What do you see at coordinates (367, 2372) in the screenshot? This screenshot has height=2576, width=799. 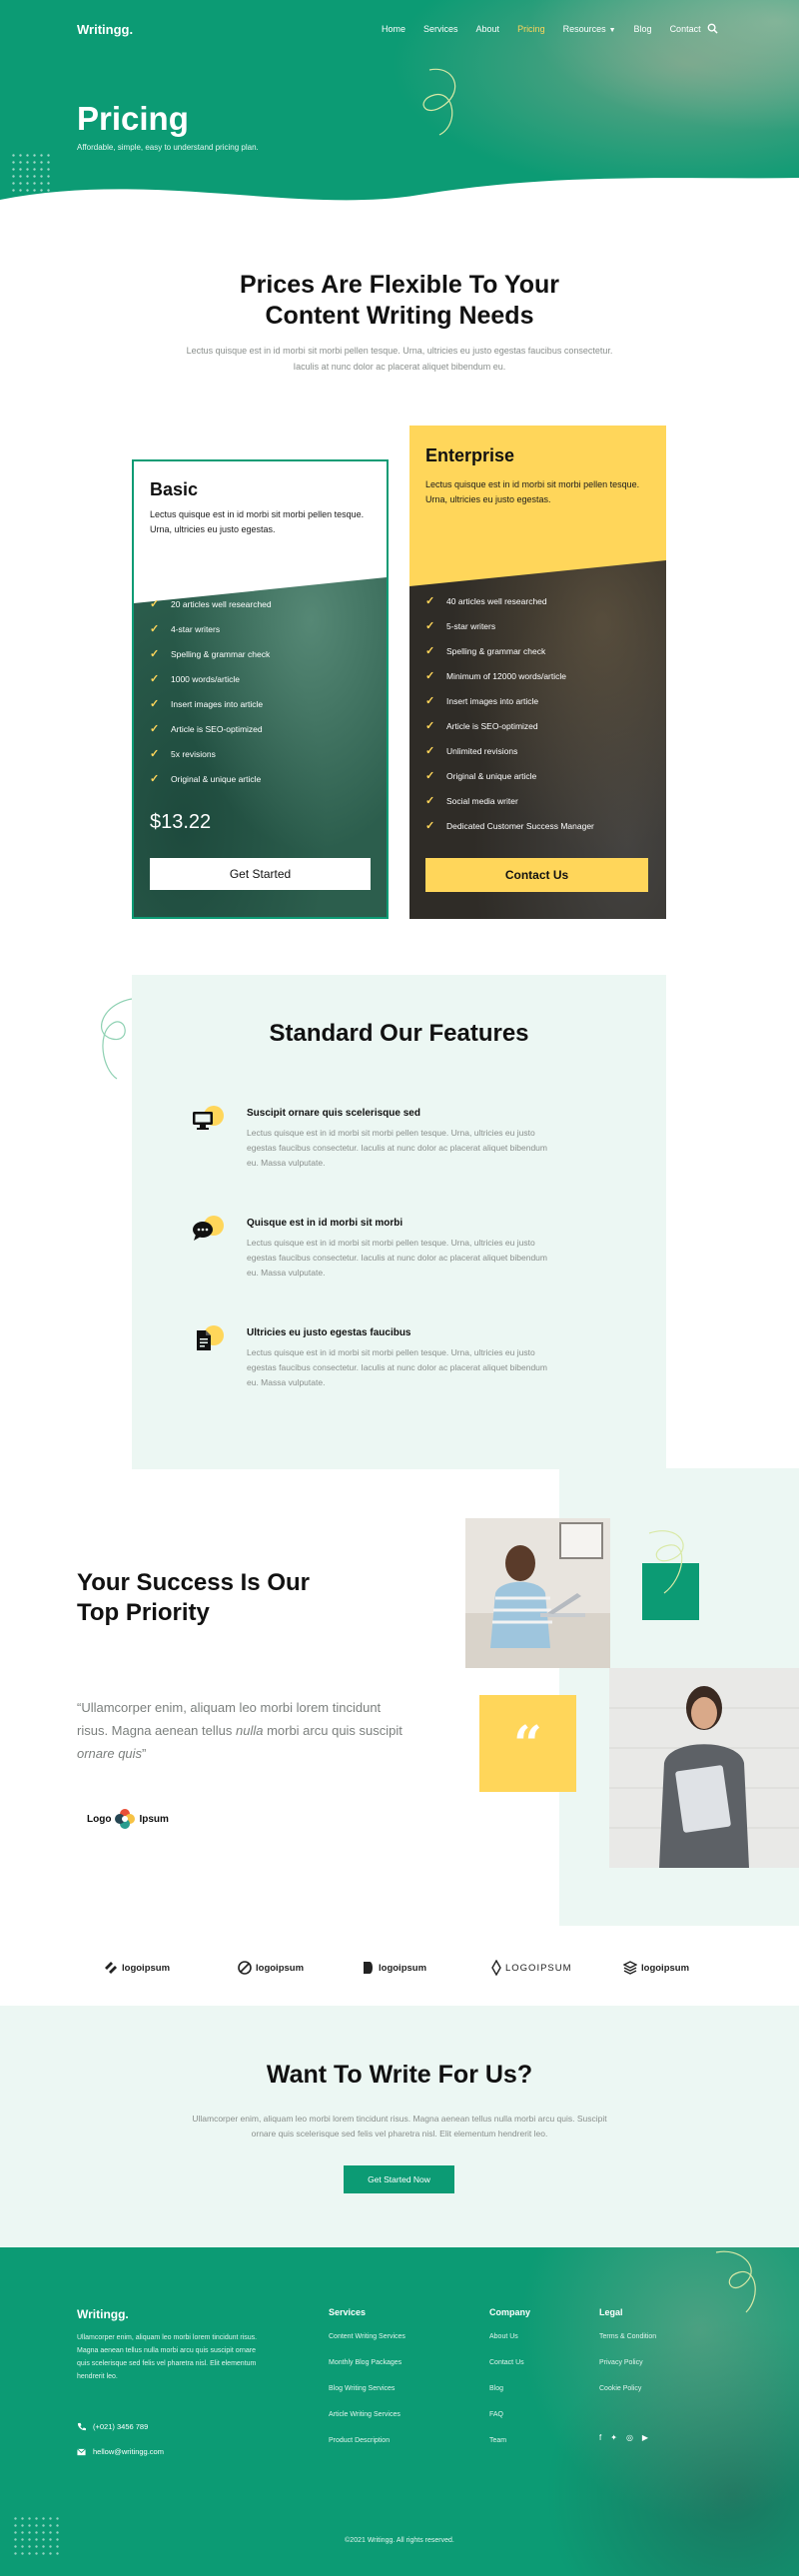 I see `footer-link: Monthly Blog Packages` at bounding box center [367, 2372].